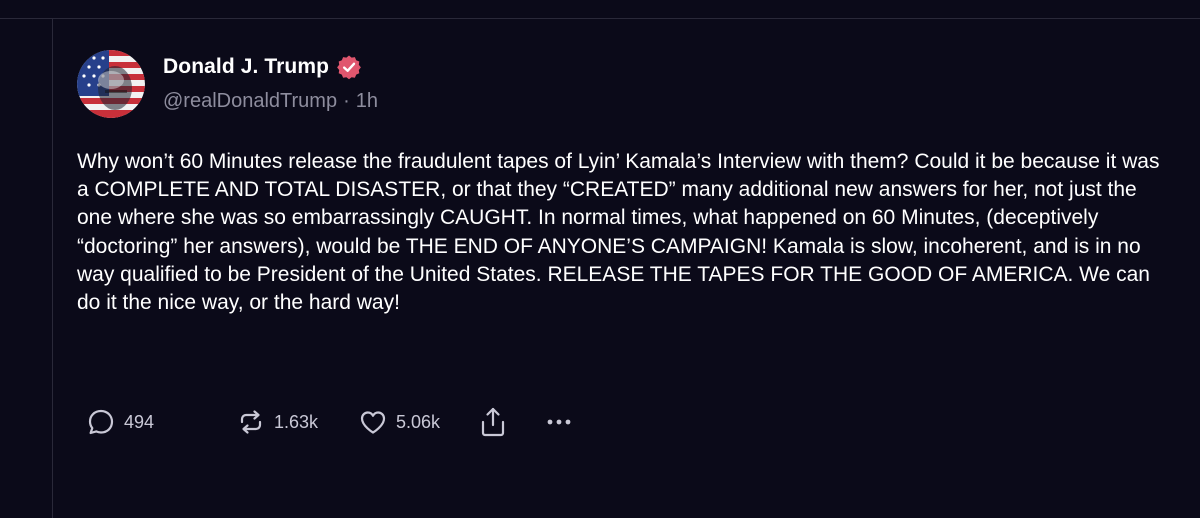 The image size is (1200, 518). I want to click on handle: @realDonaldTrump, so click(250, 101).